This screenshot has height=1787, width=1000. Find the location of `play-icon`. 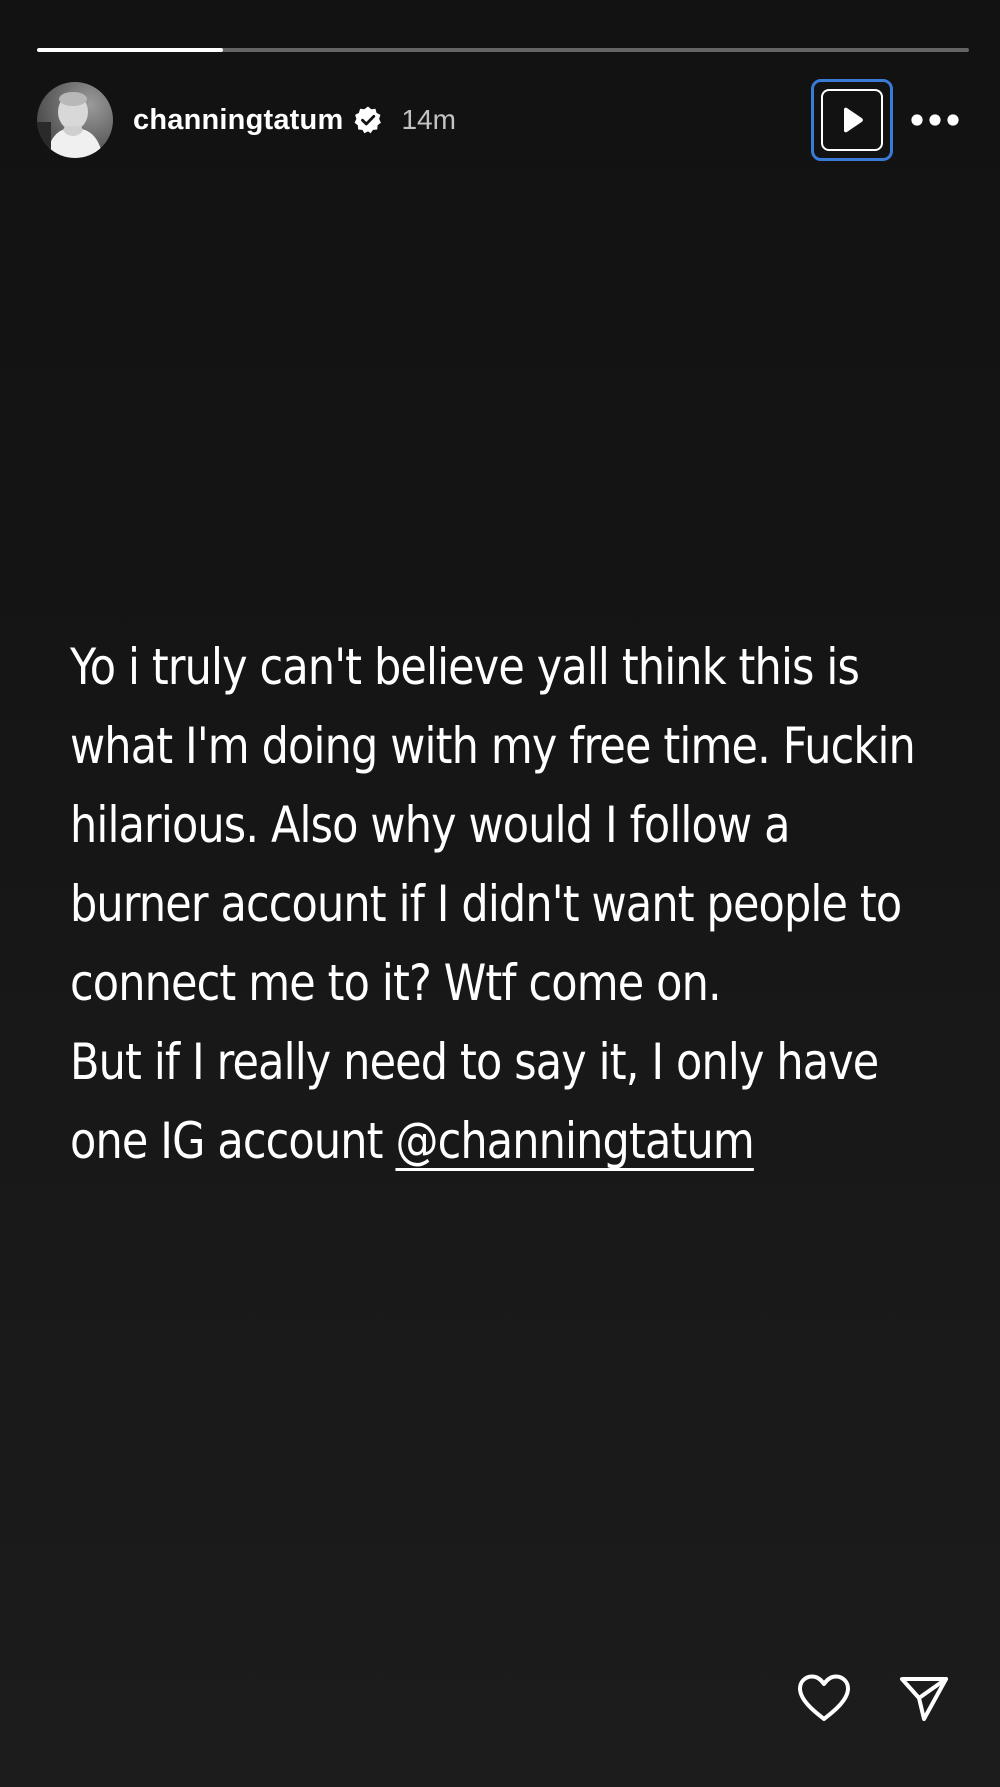

play-icon is located at coordinates (853, 120).